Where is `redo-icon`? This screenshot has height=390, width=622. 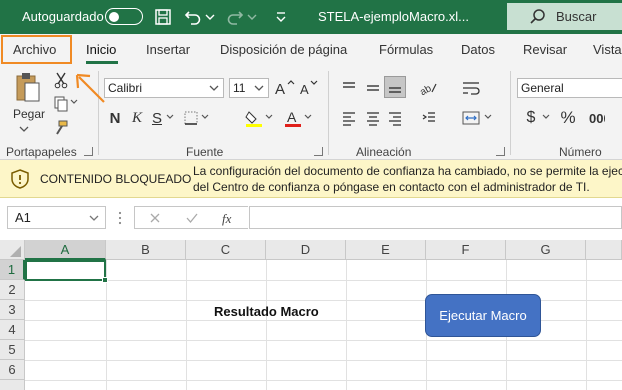 redo-icon is located at coordinates (235, 17).